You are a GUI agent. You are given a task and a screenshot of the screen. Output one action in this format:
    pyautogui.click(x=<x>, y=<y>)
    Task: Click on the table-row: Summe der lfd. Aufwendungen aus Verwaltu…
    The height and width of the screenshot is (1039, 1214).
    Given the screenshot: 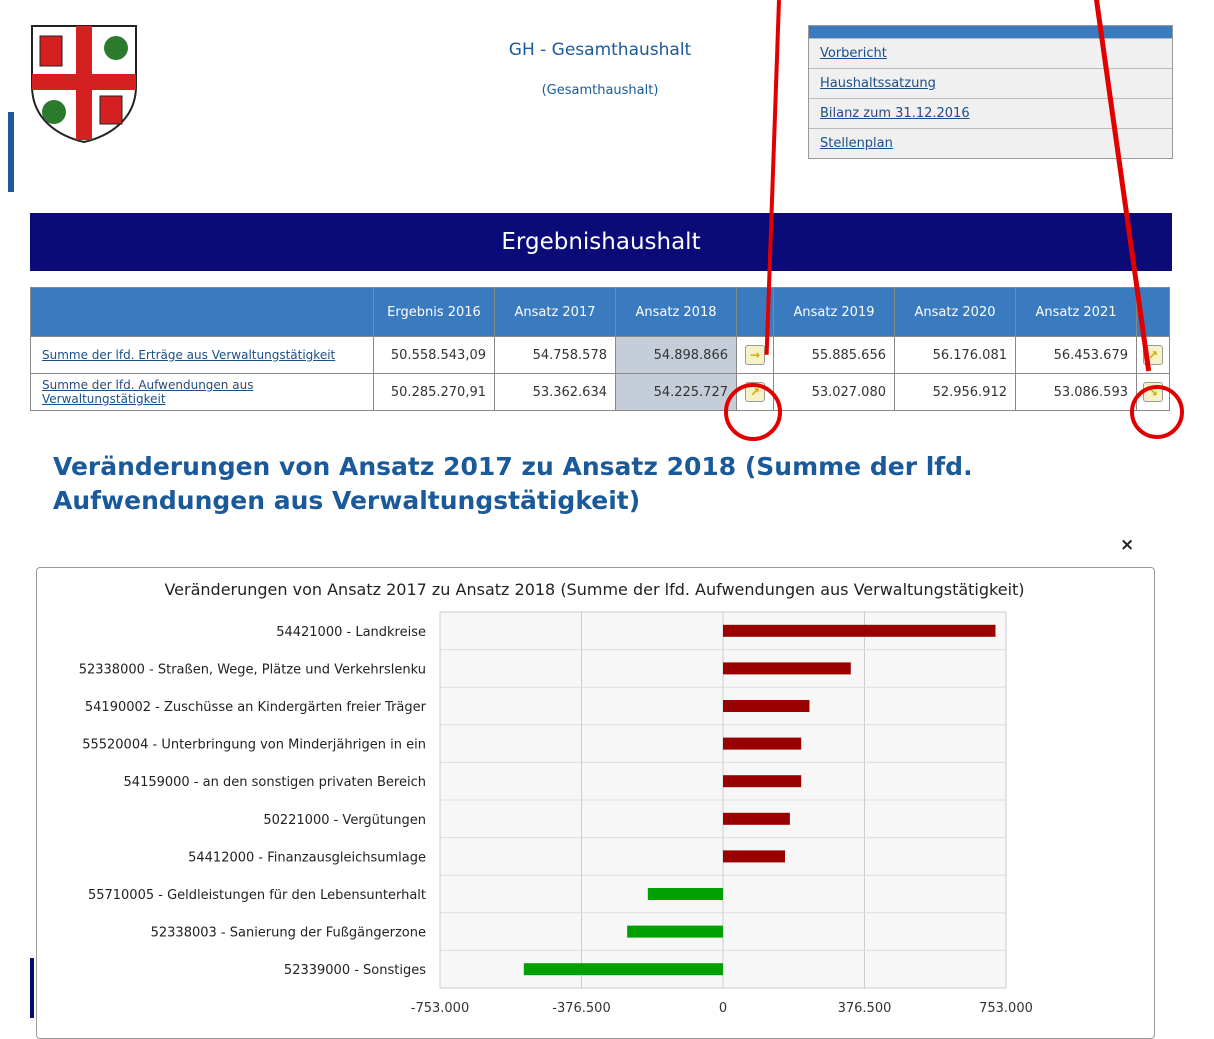 What is the action you would take?
    pyautogui.click(x=600, y=392)
    